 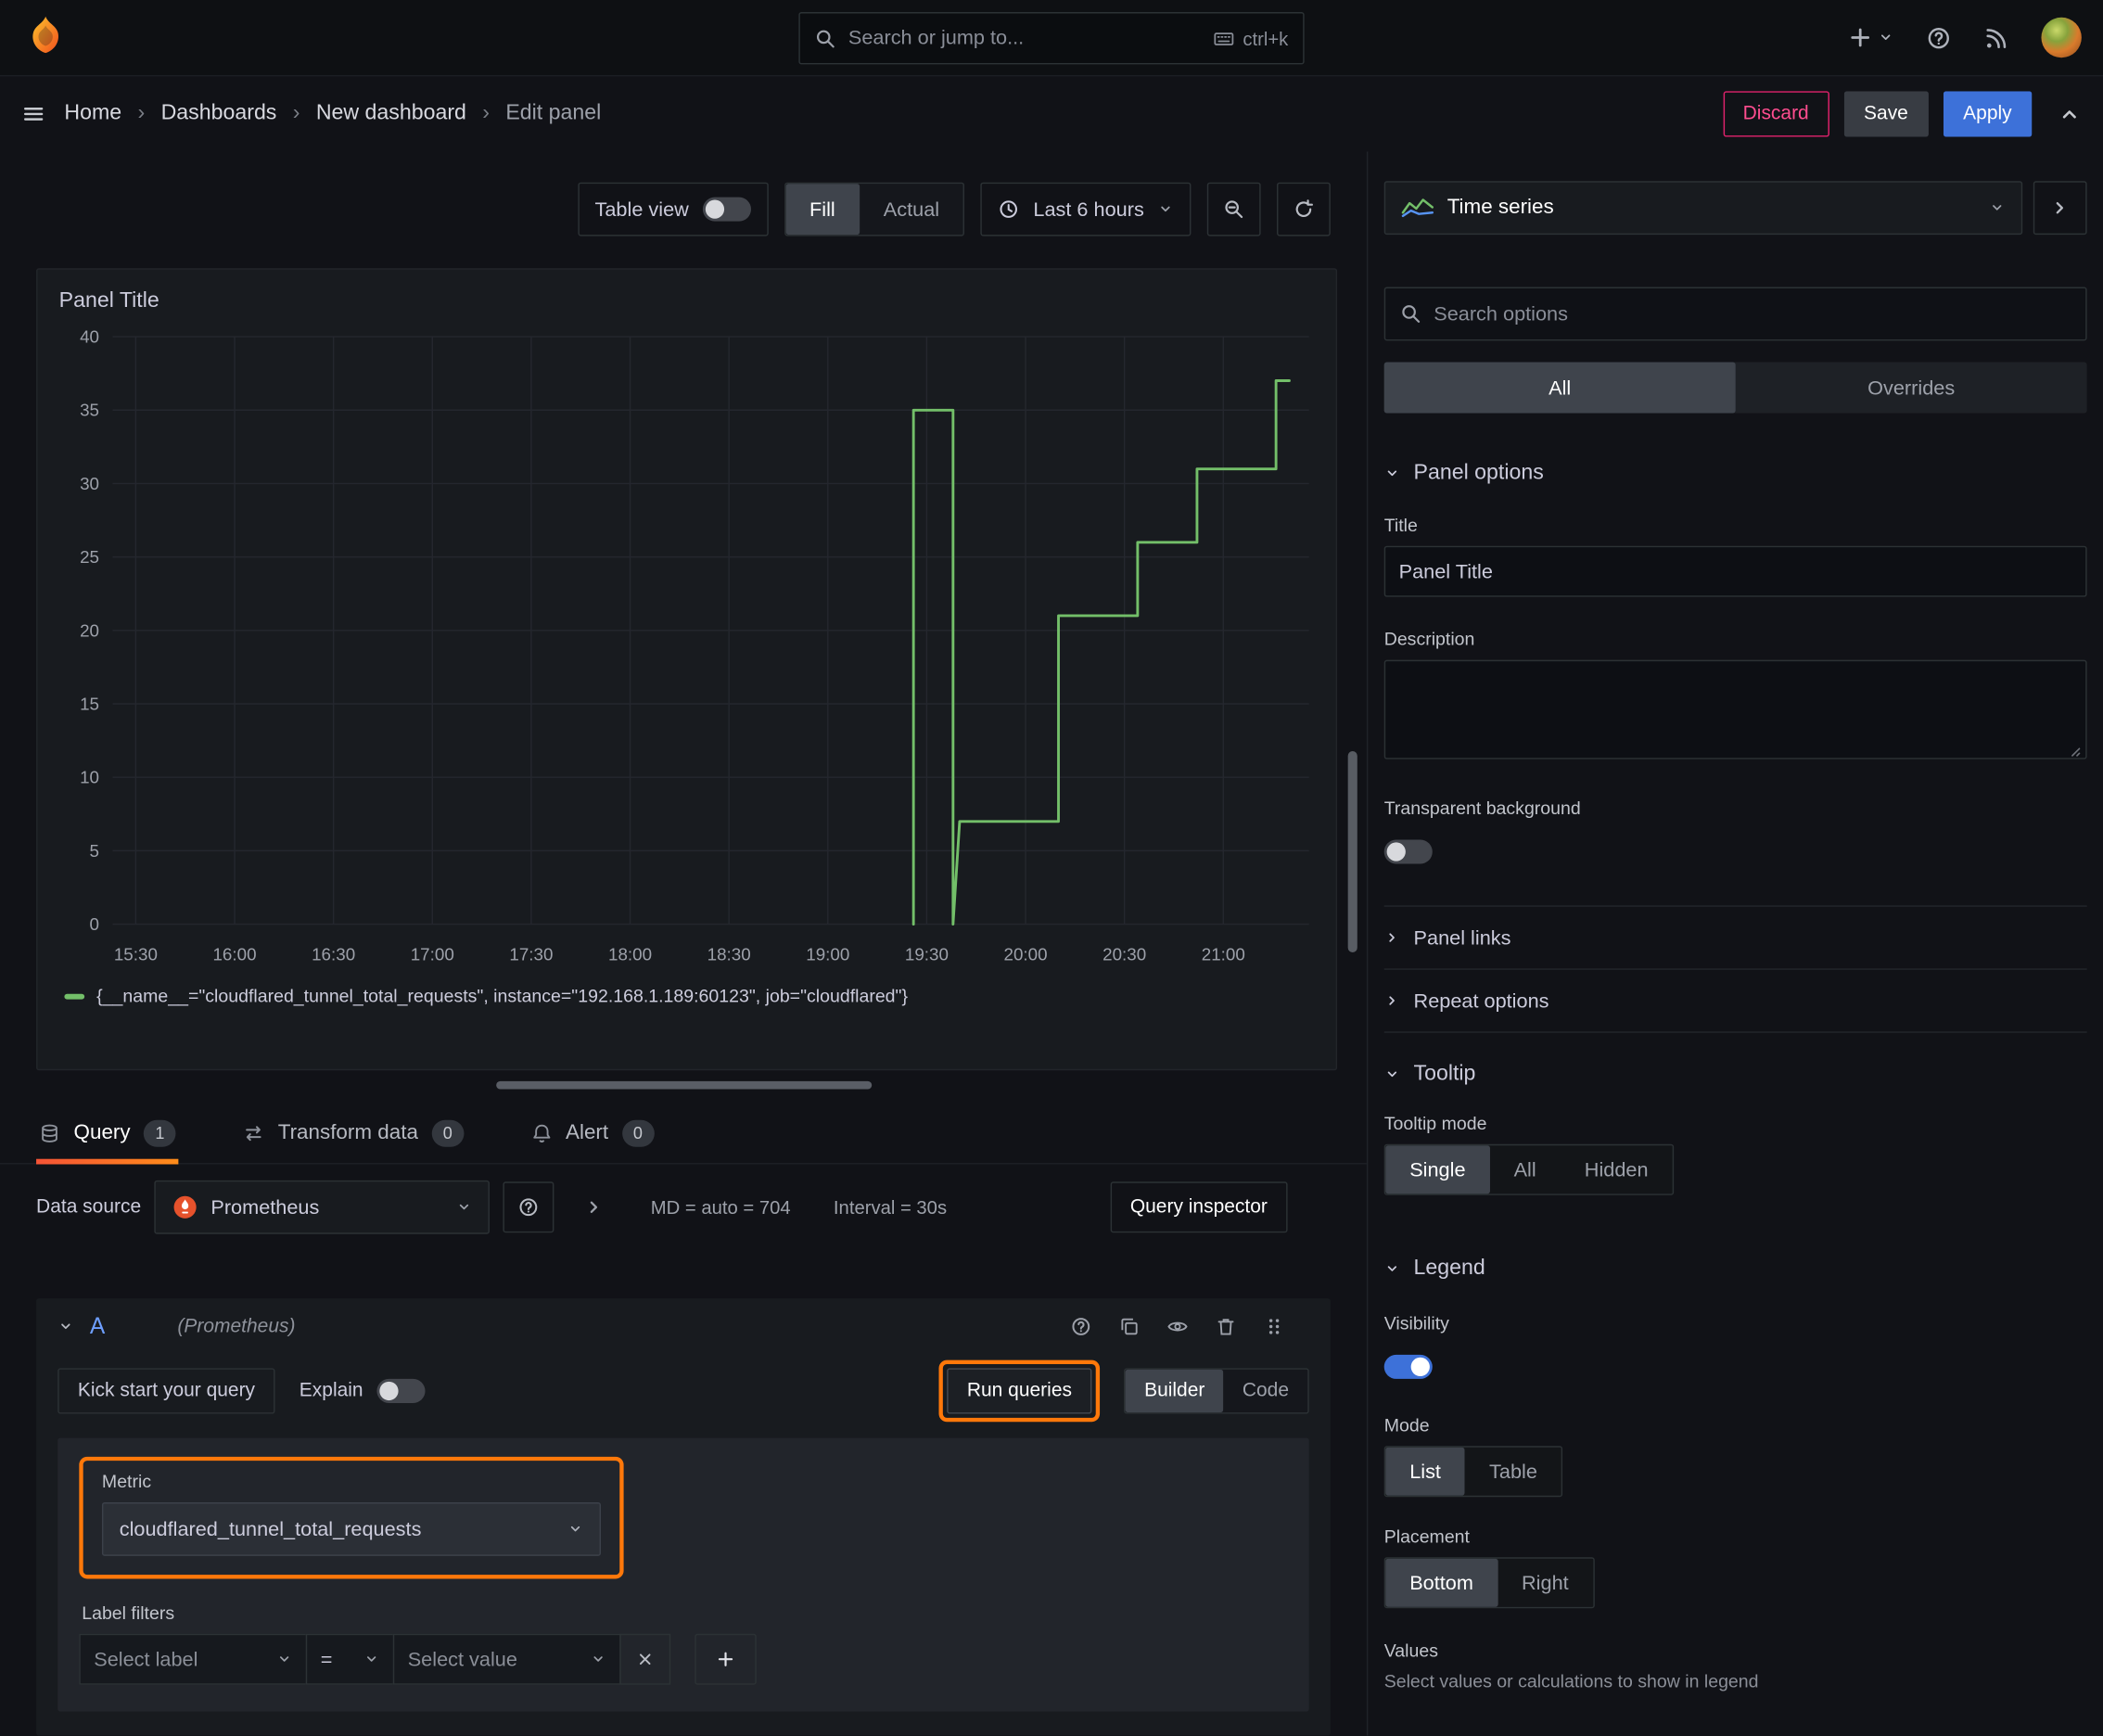 What do you see at coordinates (1735, 1075) in the screenshot?
I see `tooltip-section-header: Tooltip` at bounding box center [1735, 1075].